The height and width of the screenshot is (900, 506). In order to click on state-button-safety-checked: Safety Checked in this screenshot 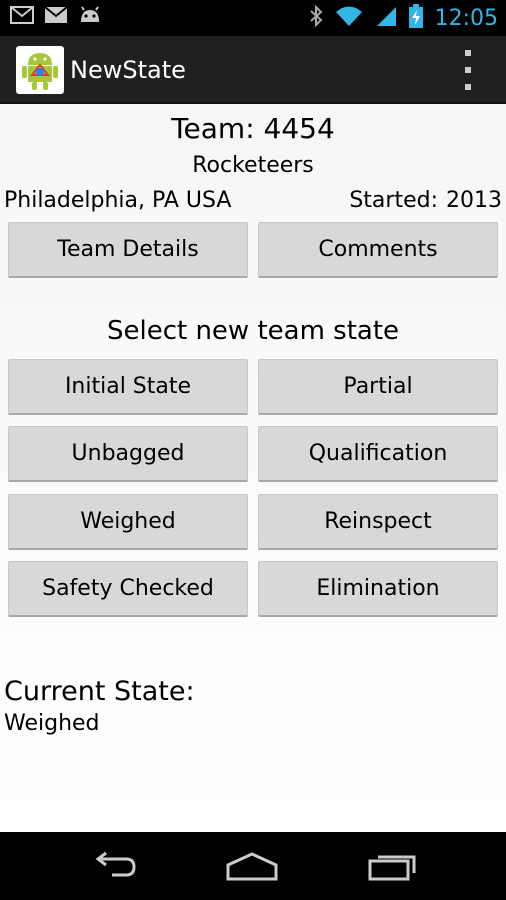, I will do `click(128, 589)`.